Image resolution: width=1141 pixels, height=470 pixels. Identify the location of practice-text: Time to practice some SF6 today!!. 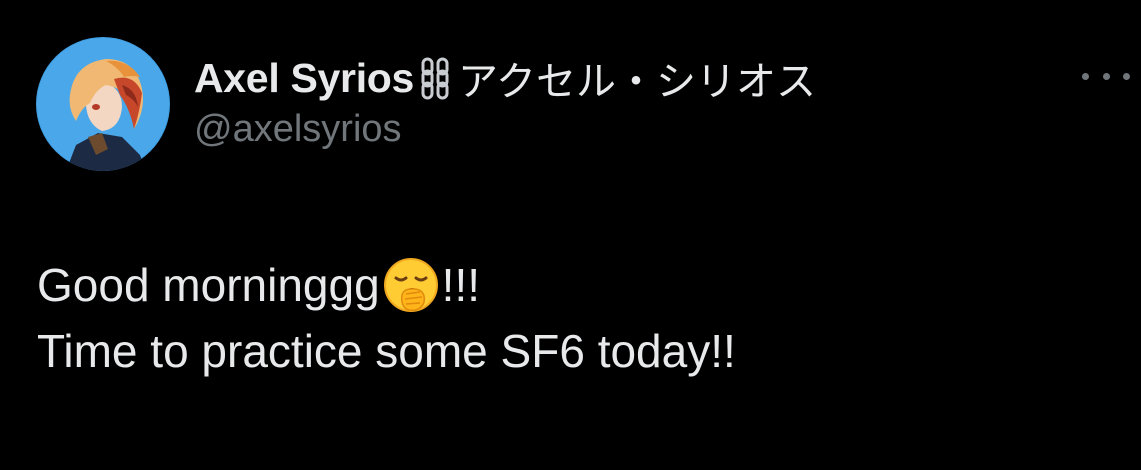
(386, 351).